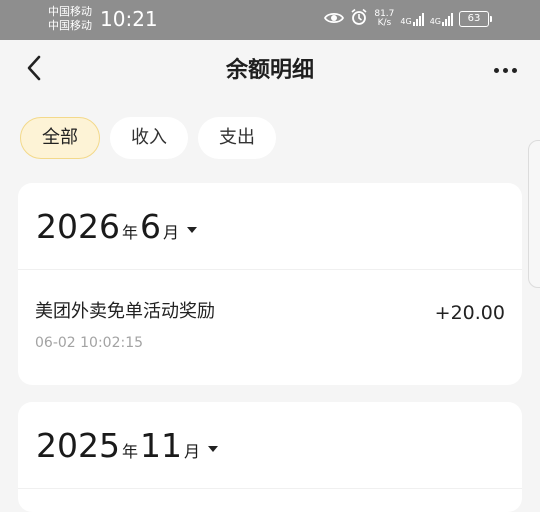  I want to click on page-title: 余额明细, so click(269, 70).